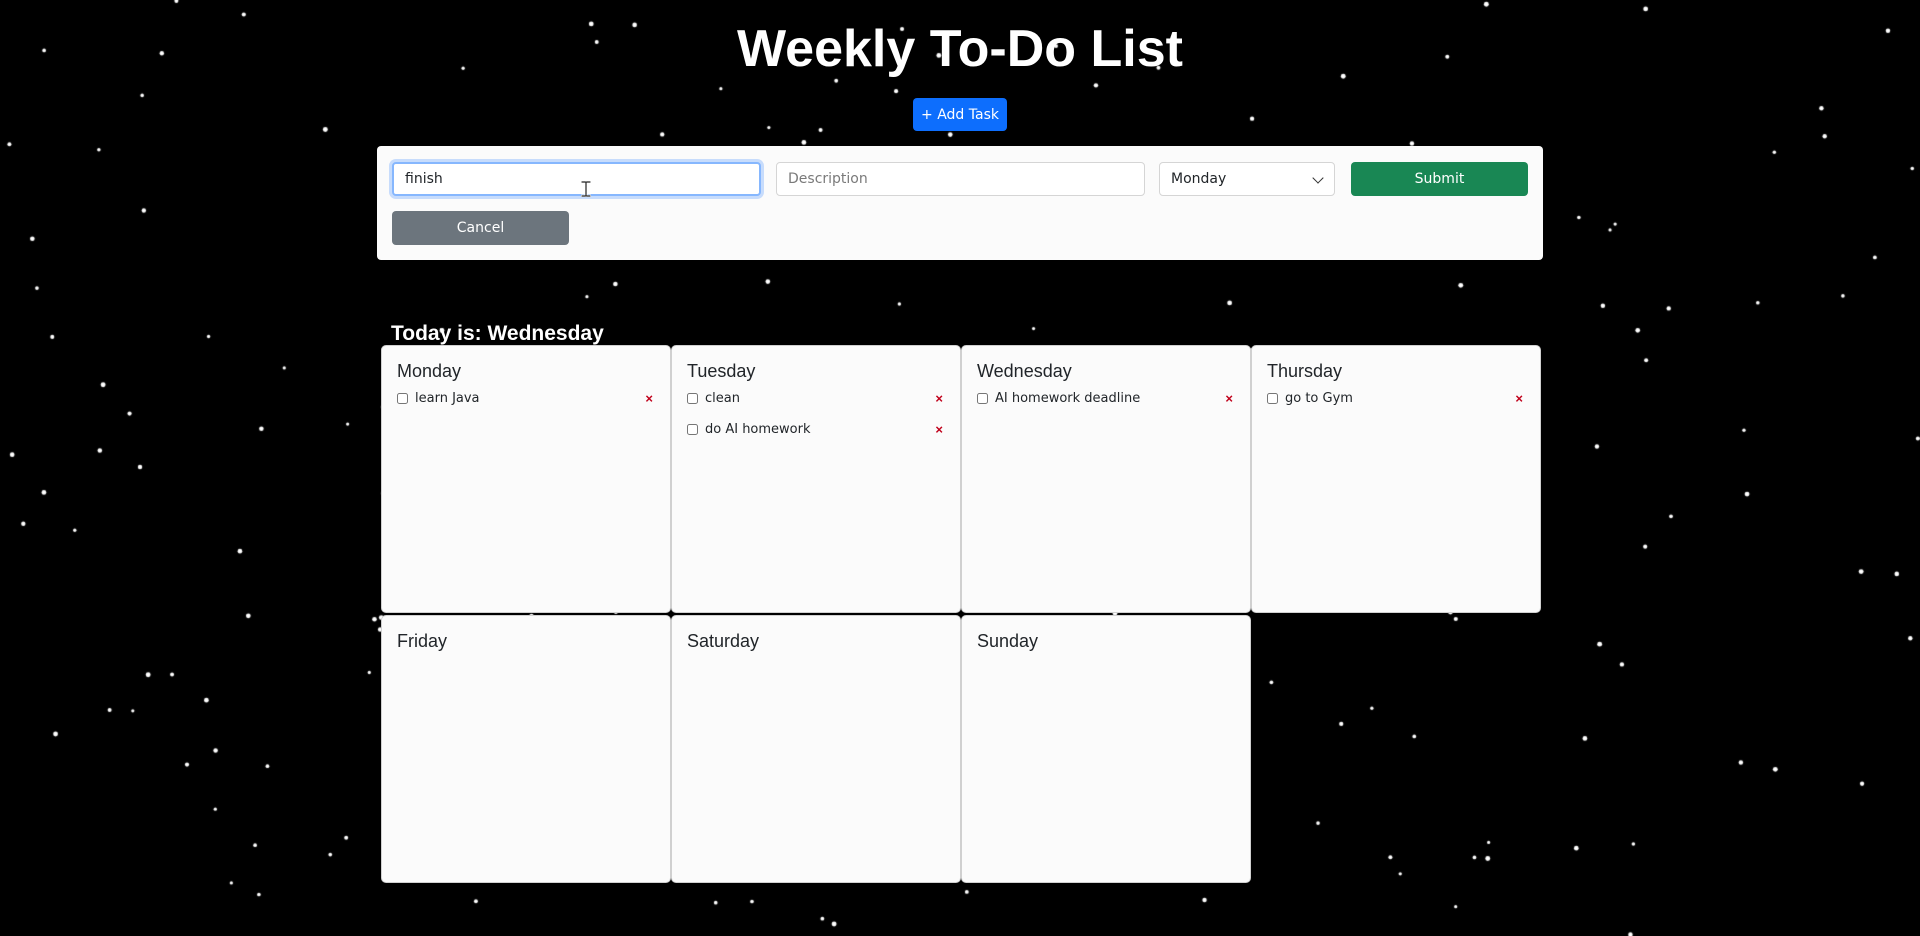  What do you see at coordinates (447, 398) in the screenshot?
I see `task-text: learn Java` at bounding box center [447, 398].